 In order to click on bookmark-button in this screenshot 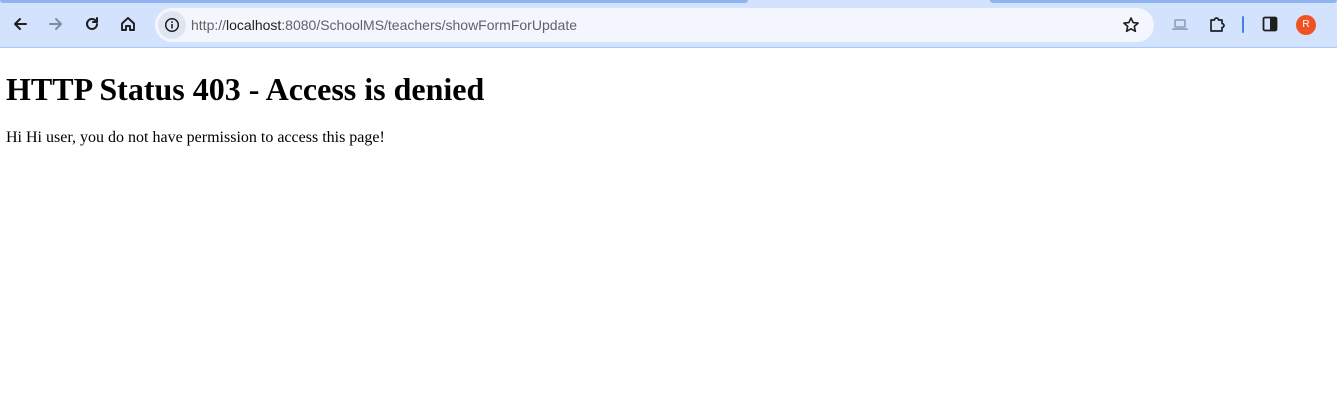, I will do `click(1131, 25)`.